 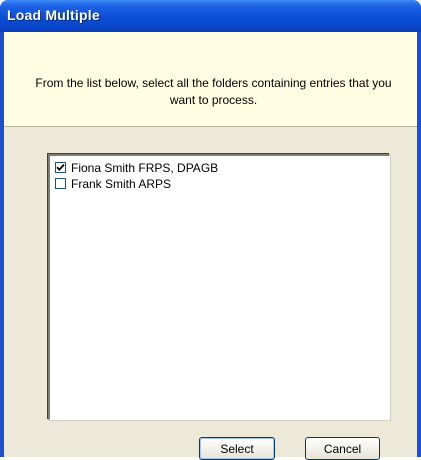 I want to click on folder-item: Frank Smith ARPS, so click(x=113, y=183).